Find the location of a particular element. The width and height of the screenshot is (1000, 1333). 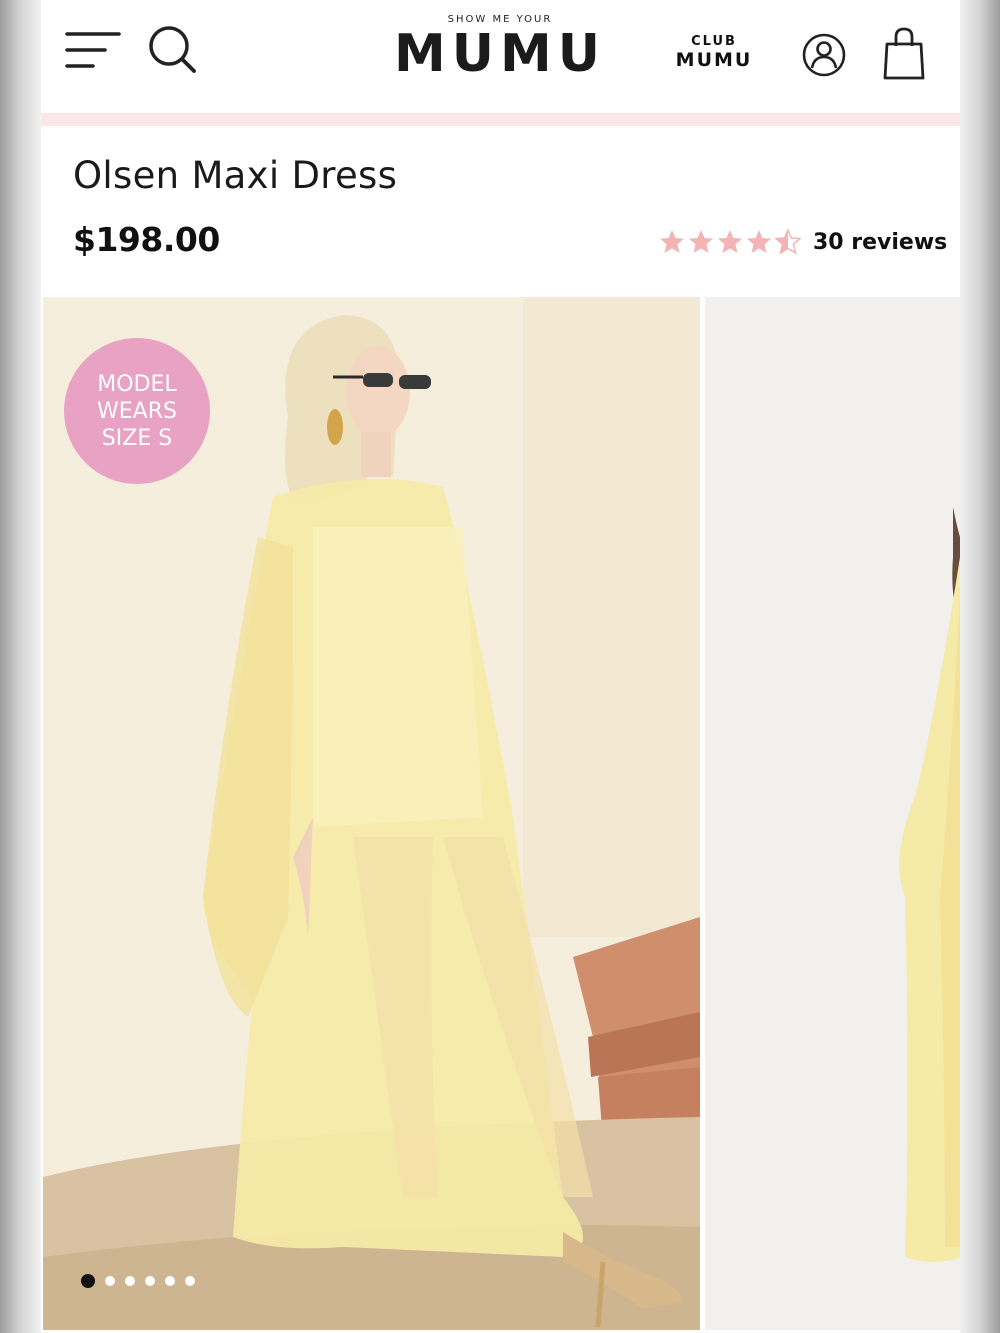

model-size-badge-text: MODEL WEARS SIZE S is located at coordinates (137, 411).